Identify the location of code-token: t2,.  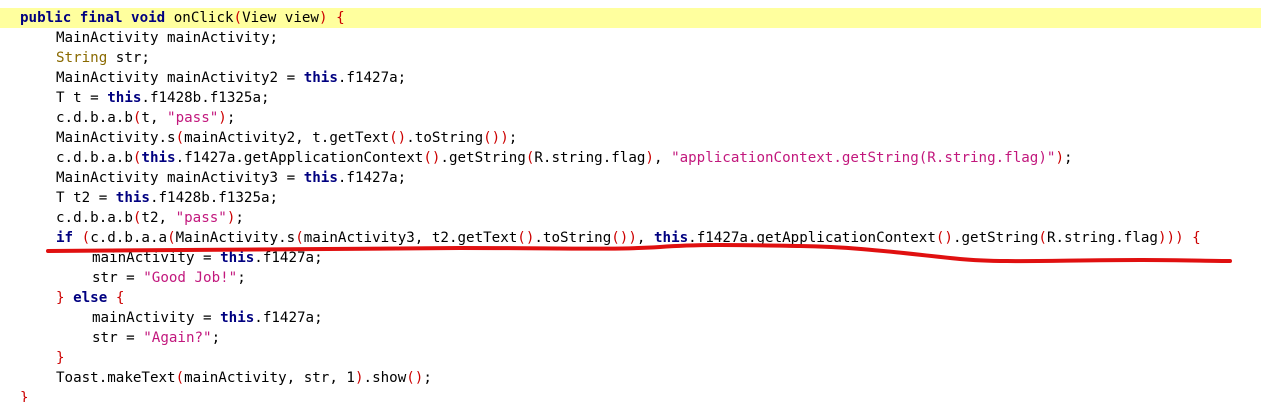
(158, 218).